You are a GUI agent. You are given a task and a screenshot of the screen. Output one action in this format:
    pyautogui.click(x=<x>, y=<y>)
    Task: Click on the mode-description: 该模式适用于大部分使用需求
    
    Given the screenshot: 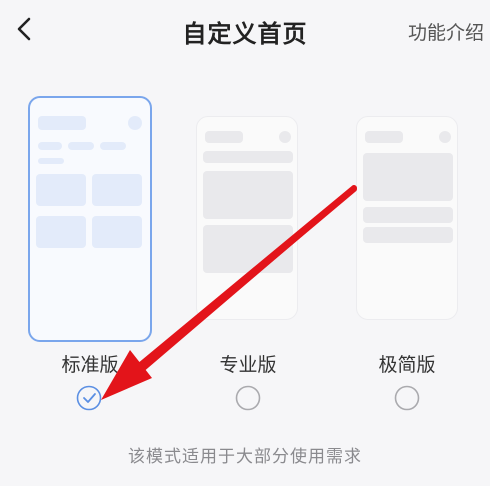 What is the action you would take?
    pyautogui.click(x=245, y=457)
    